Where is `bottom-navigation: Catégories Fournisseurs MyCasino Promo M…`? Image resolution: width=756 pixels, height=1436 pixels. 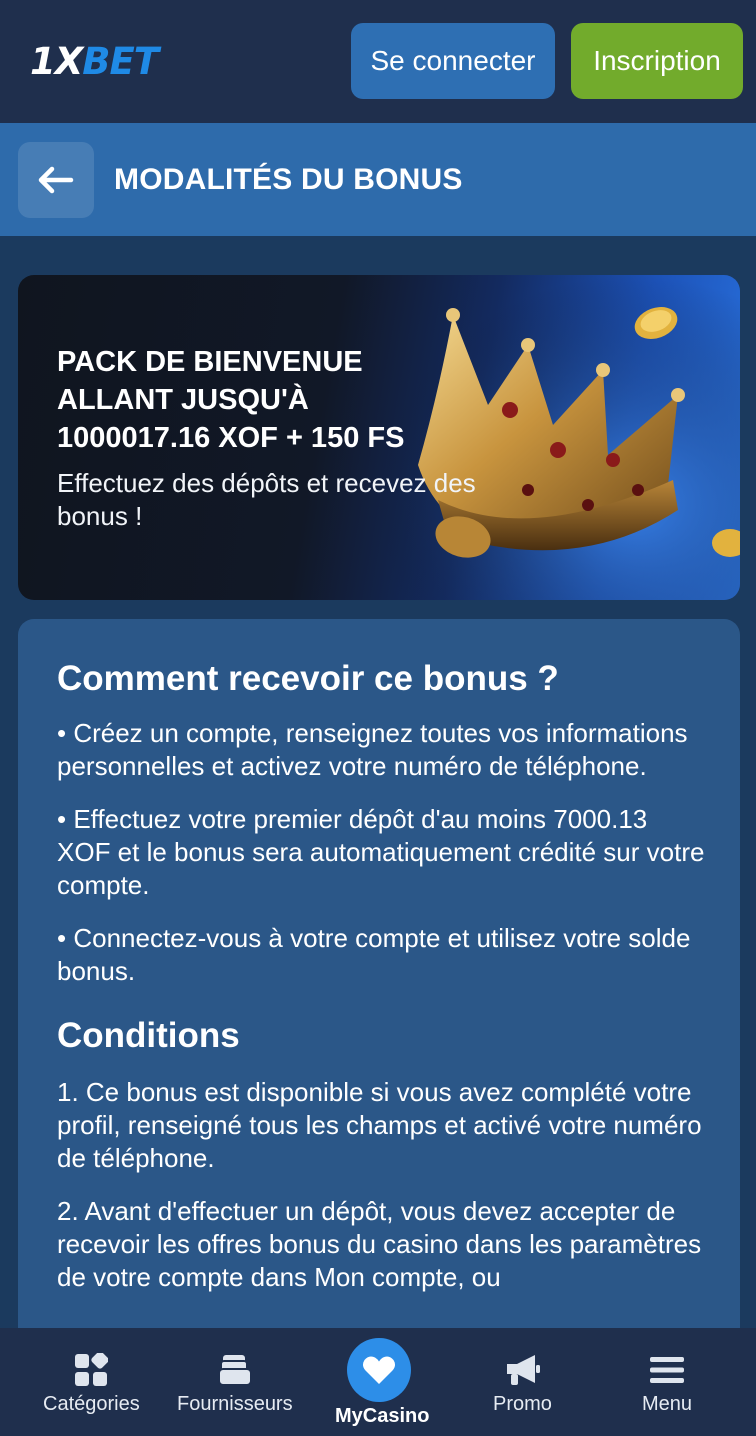 bottom-navigation: Catégories Fournisseurs MyCasino Promo M… is located at coordinates (378, 1382).